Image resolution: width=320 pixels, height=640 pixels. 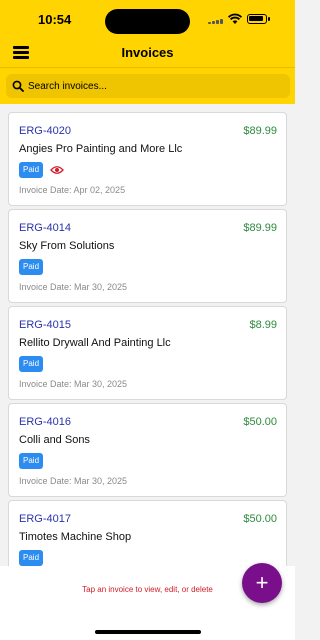 I want to click on page-title: Invoices, so click(x=147, y=52).